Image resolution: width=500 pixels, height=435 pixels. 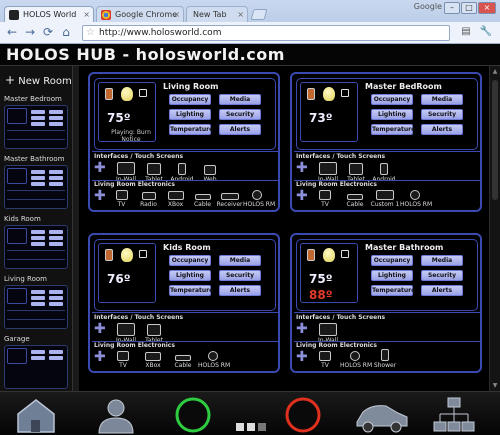 What do you see at coordinates (495, 385) in the screenshot?
I see `scroll-down-arrow-icon: ▼` at bounding box center [495, 385].